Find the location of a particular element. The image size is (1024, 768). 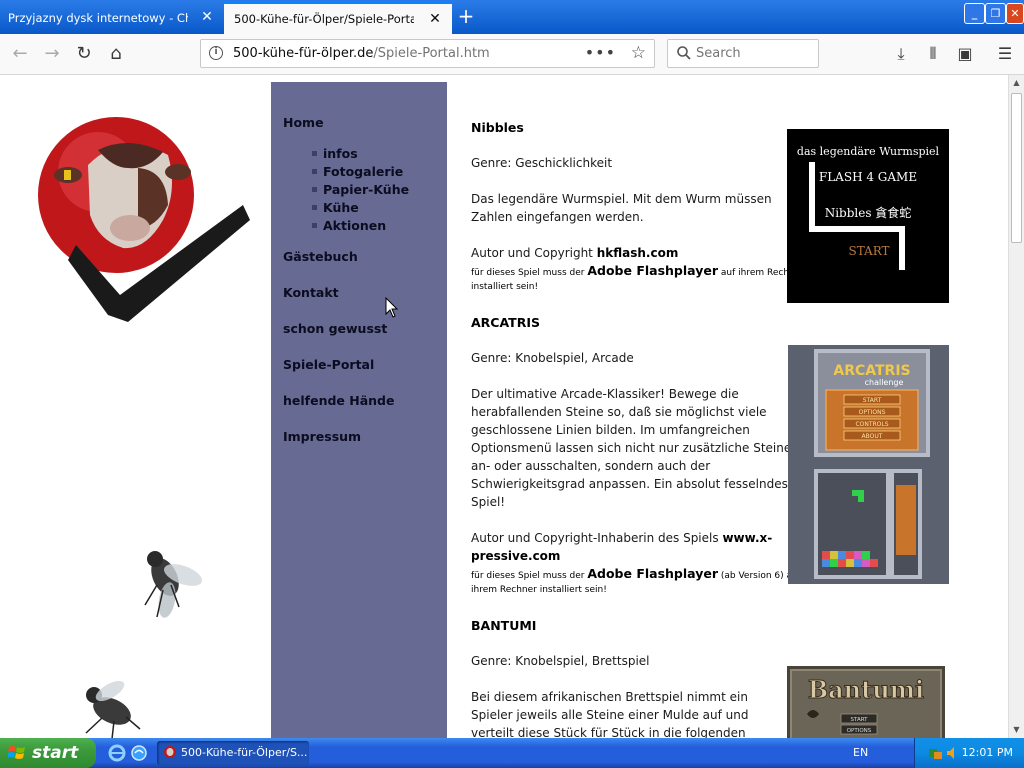

library-icon: ⫴ is located at coordinates (933, 54).